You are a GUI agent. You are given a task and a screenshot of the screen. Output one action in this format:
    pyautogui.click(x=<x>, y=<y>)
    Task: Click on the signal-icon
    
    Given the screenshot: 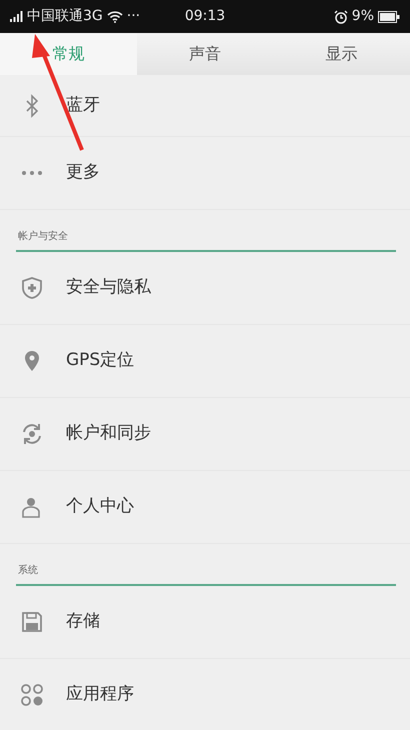 What is the action you would take?
    pyautogui.click(x=16, y=16)
    